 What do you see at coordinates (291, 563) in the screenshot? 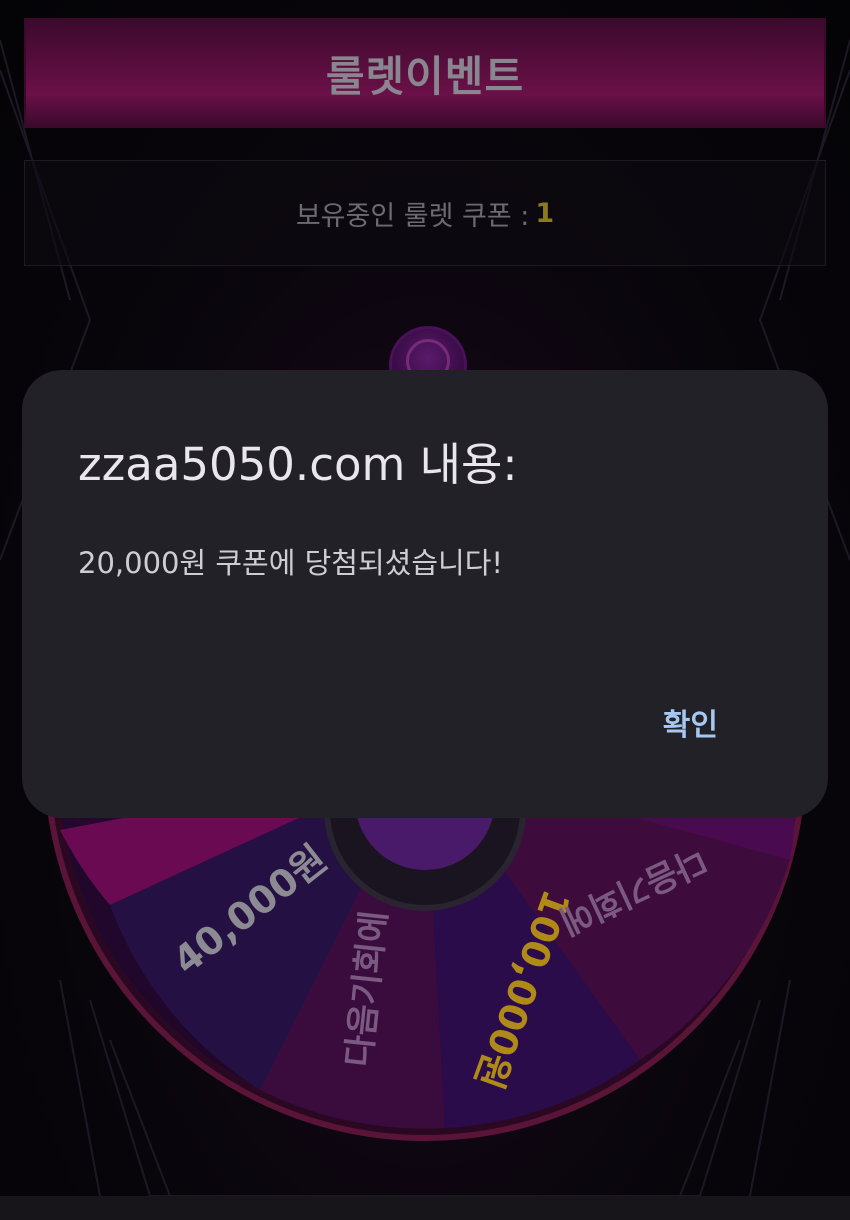
I see `dialog-message: 20,000원 쿠폰에 당첨되셨습니다!` at bounding box center [291, 563].